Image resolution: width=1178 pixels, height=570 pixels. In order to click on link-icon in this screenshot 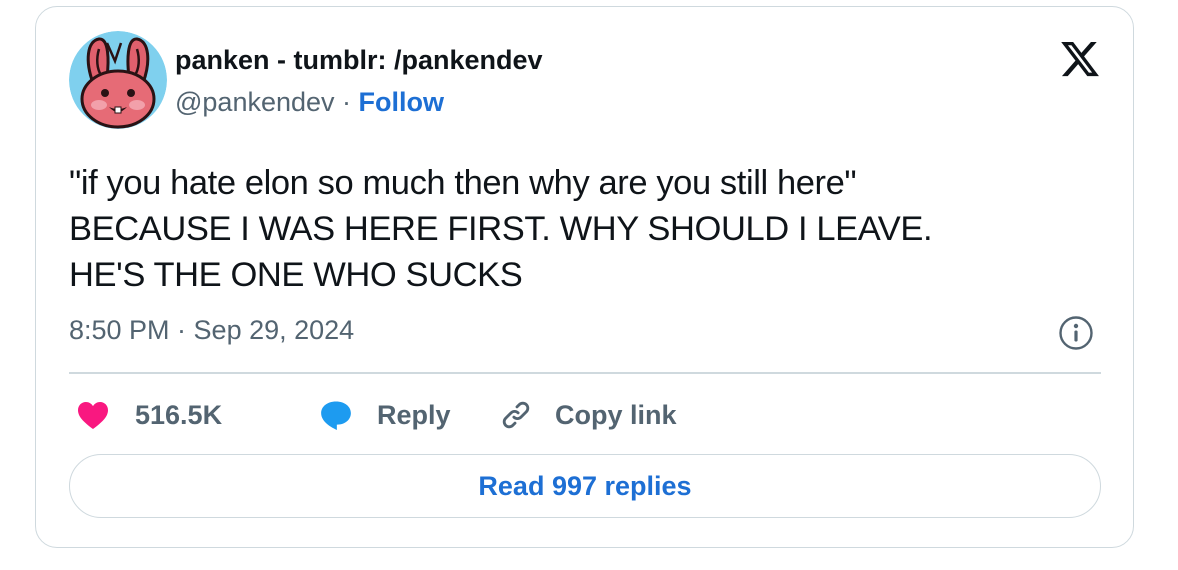, I will do `click(516, 415)`.